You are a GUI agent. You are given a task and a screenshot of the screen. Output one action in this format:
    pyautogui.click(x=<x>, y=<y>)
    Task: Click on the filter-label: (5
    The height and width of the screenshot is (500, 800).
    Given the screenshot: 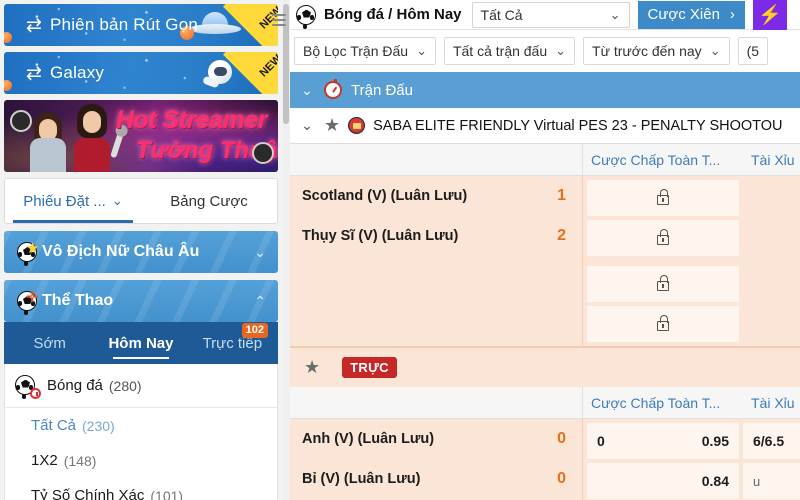 What is the action you would take?
    pyautogui.click(x=753, y=51)
    